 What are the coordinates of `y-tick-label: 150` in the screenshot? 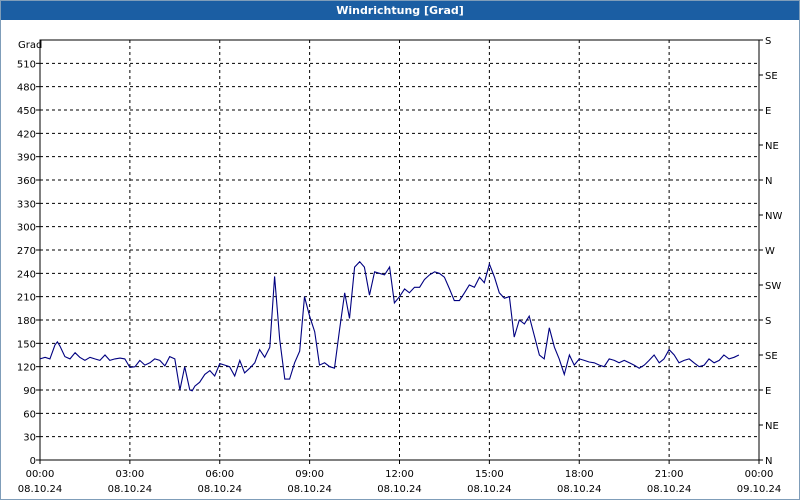 It's located at (26, 344).